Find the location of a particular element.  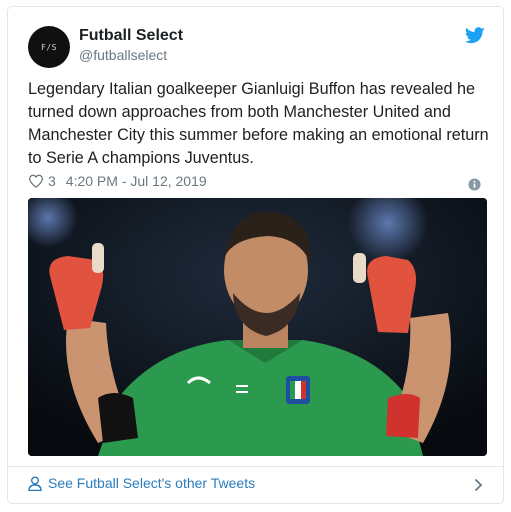

tweet-timestamp: 4:20 PM - Jul 12, 2019 is located at coordinates (136, 181).